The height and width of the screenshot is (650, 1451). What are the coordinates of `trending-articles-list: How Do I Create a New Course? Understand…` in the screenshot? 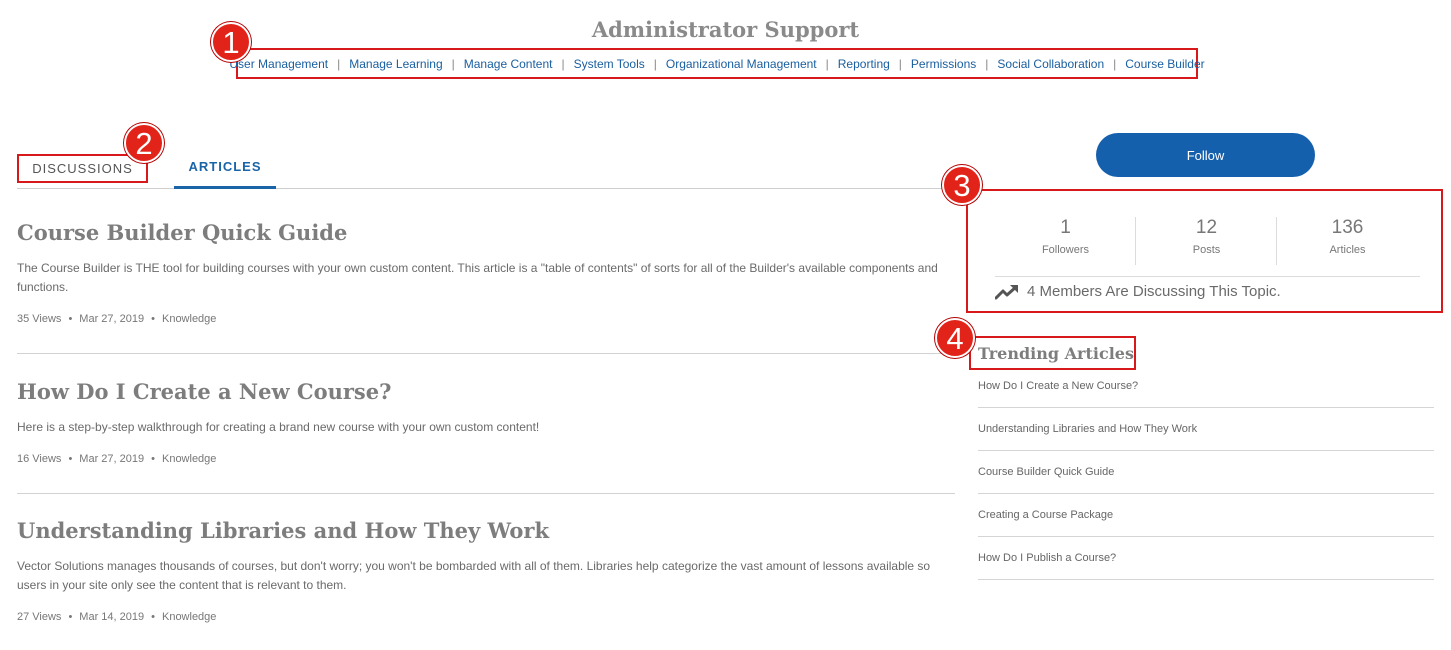 It's located at (1206, 472).